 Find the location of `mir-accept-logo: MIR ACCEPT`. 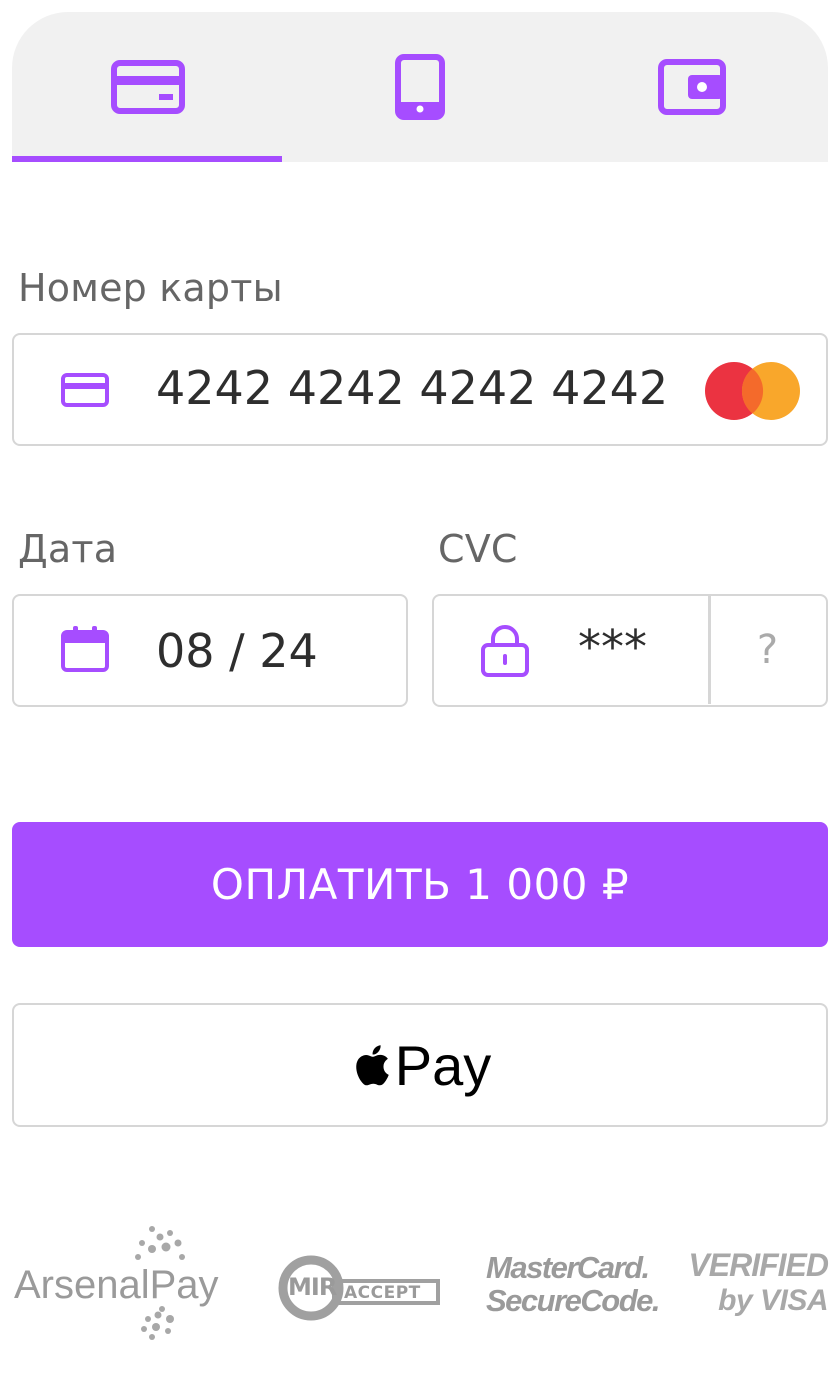

mir-accept-logo: MIR ACCEPT is located at coordinates (359, 1288).